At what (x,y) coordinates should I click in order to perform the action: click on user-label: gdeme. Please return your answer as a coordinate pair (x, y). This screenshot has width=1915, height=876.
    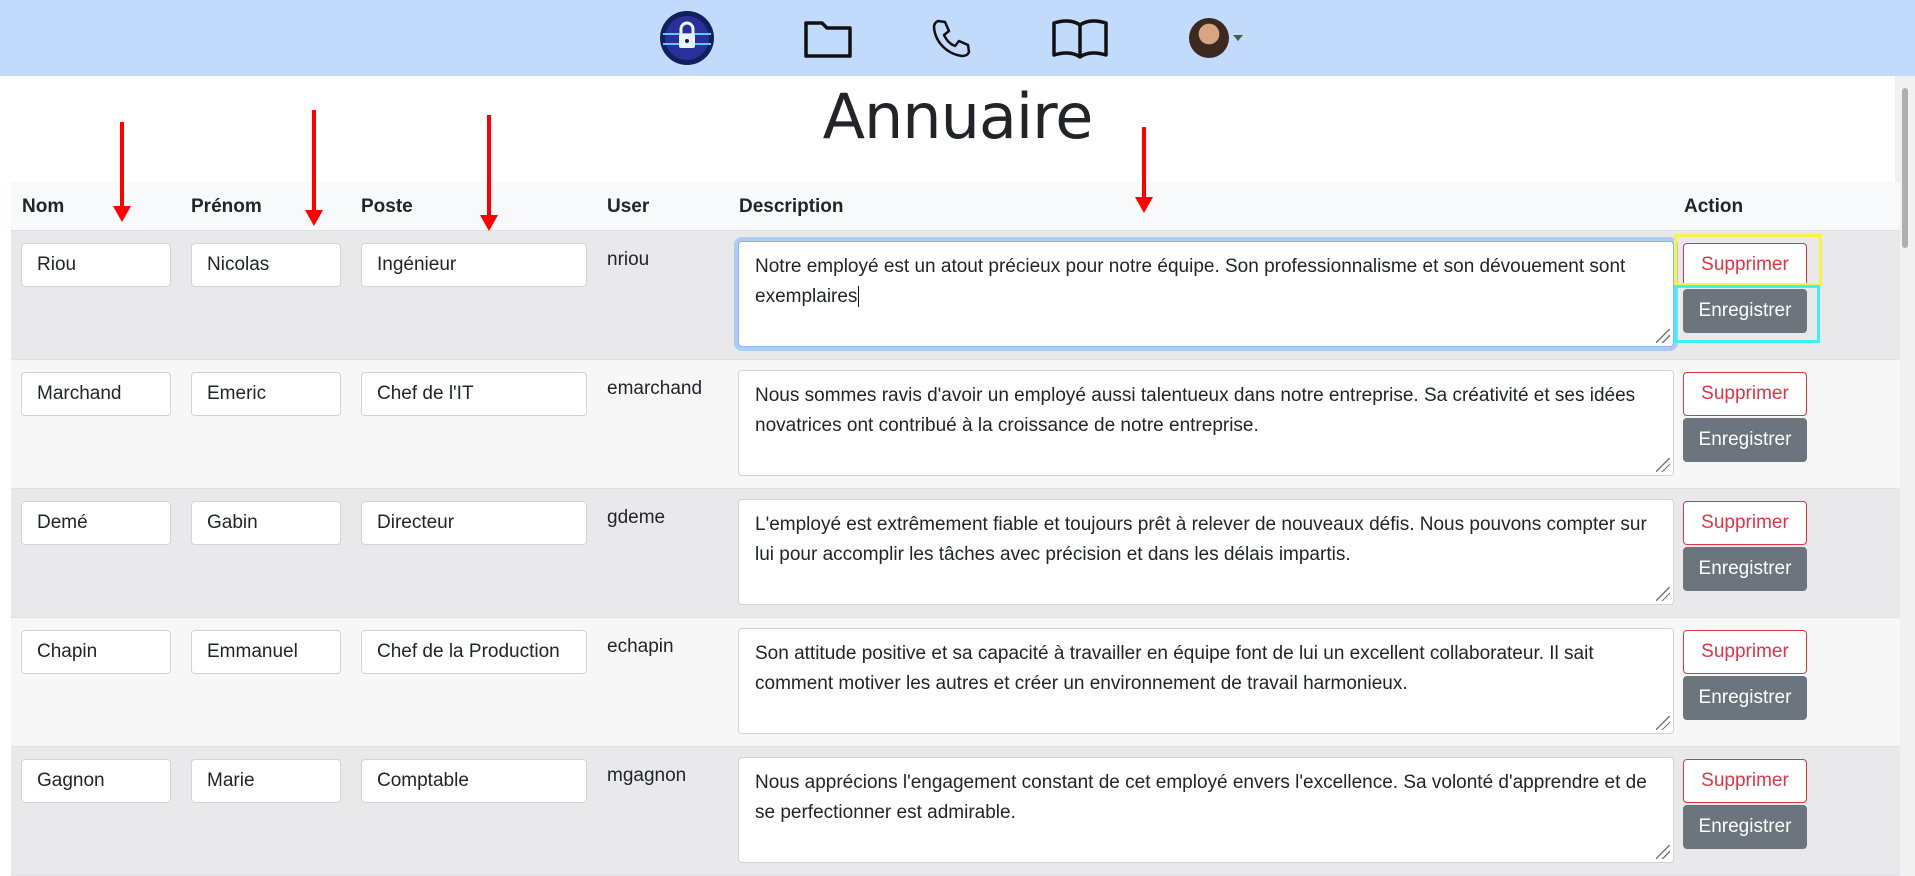
    Looking at the image, I should click on (636, 517).